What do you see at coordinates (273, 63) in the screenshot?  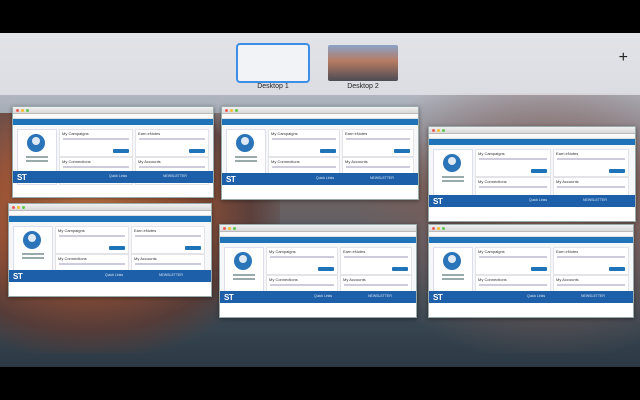 I see `desktop-1-thumbnail` at bounding box center [273, 63].